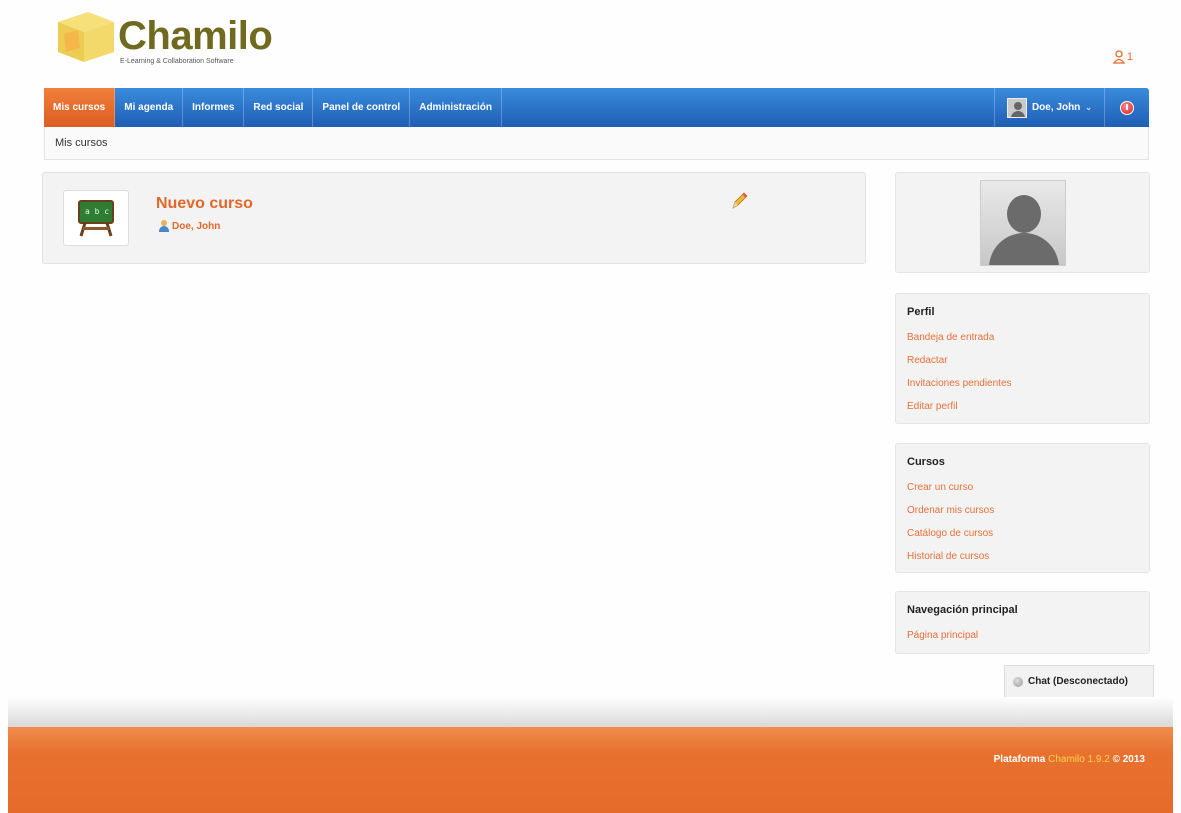  What do you see at coordinates (177, 61) in the screenshot?
I see `logo-subtitle: E-Learning & Collaboration Software` at bounding box center [177, 61].